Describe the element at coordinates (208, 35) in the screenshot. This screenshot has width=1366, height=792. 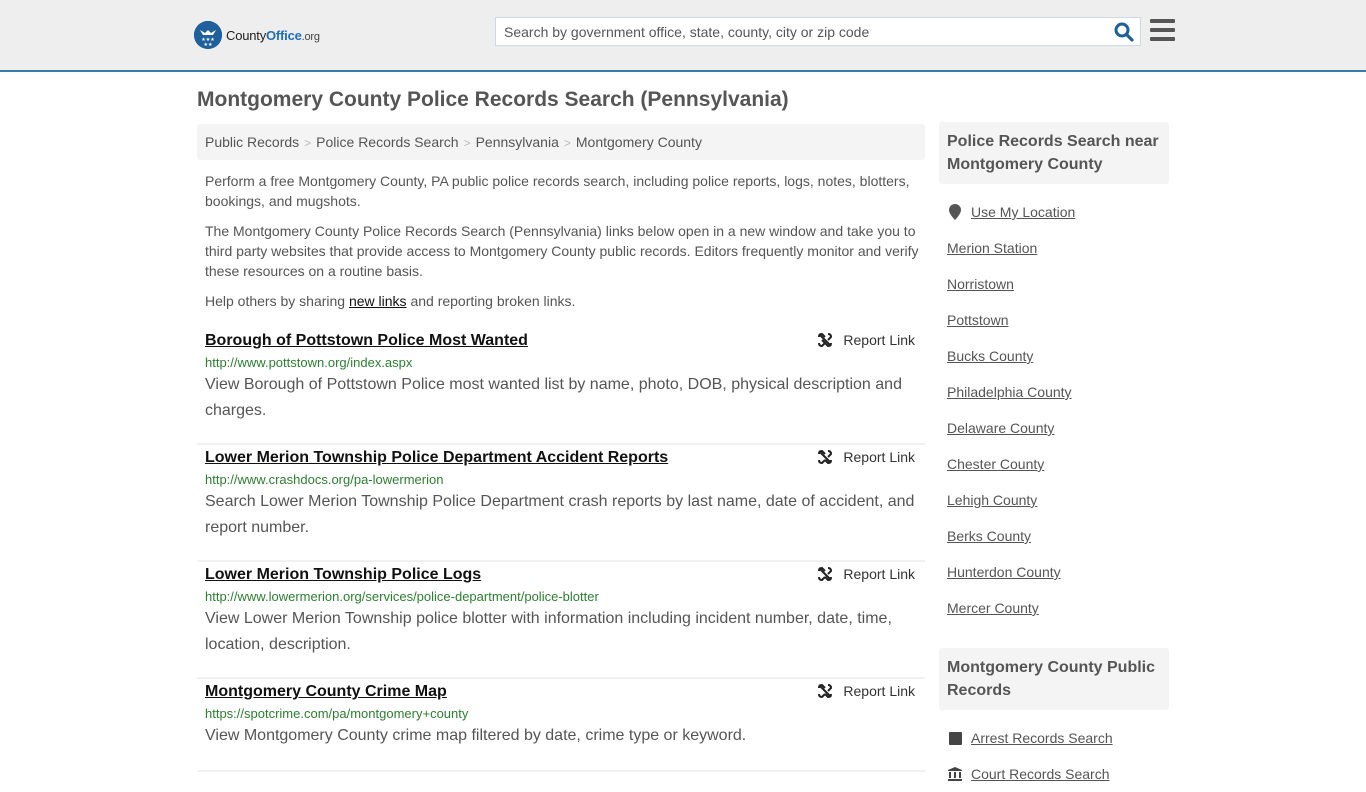
I see `logo-emblem-icon: ★★★ ★★` at that location.